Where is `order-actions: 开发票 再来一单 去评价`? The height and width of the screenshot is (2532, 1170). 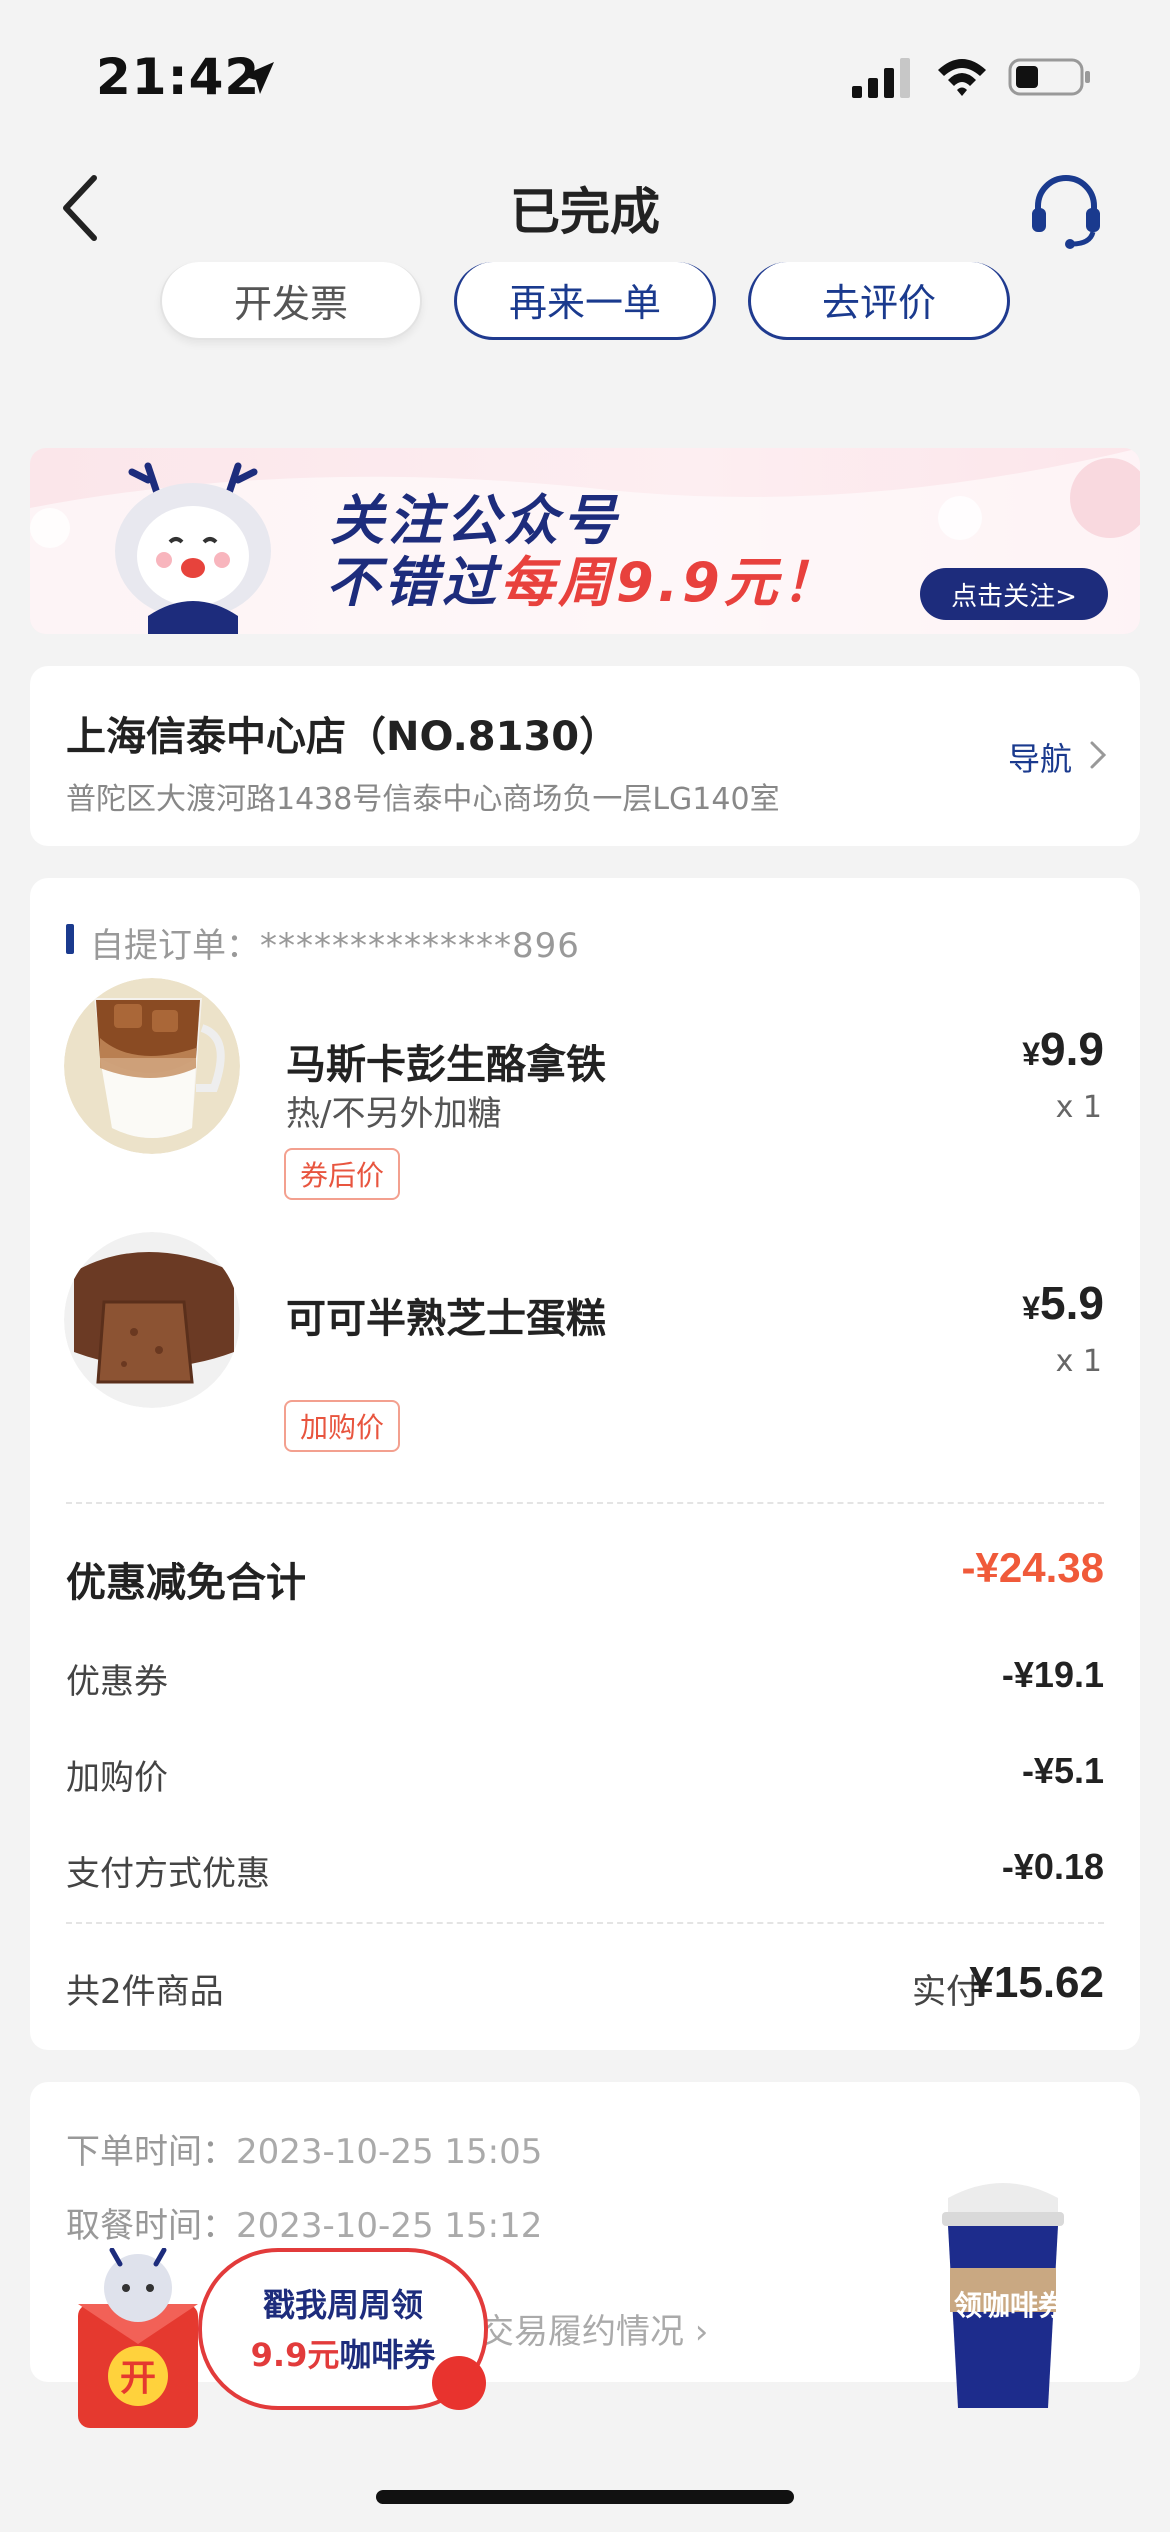 order-actions: 开发票 再来一单 去评价 is located at coordinates (585, 302).